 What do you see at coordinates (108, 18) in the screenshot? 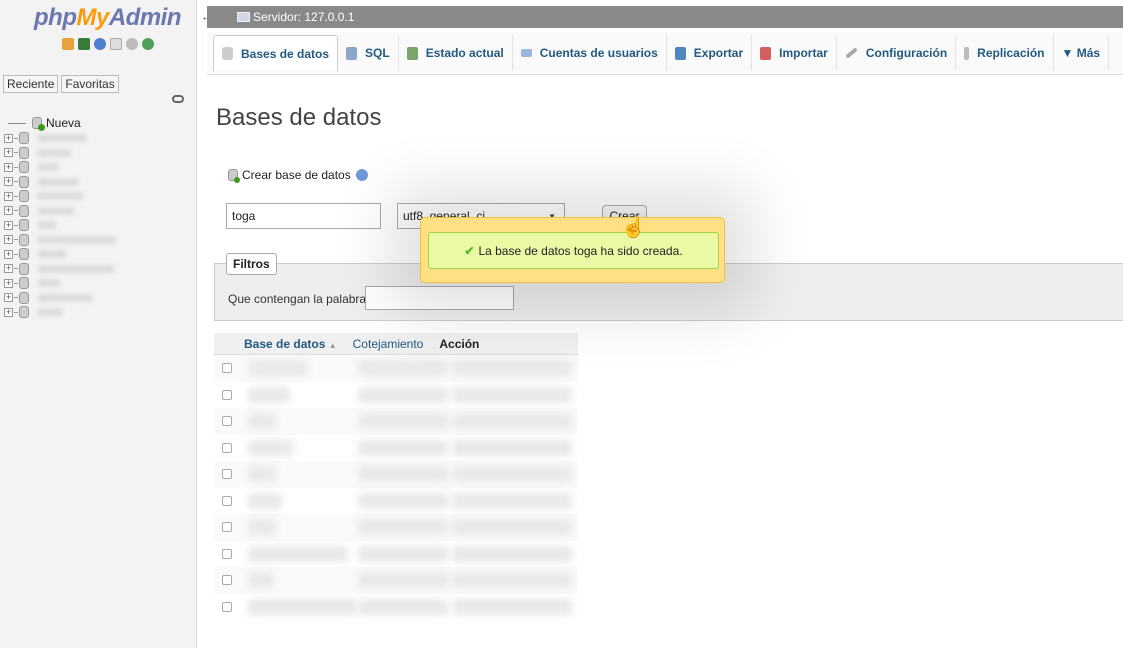
I see `phpmyadmin-logo: phpMyAdmin` at bounding box center [108, 18].